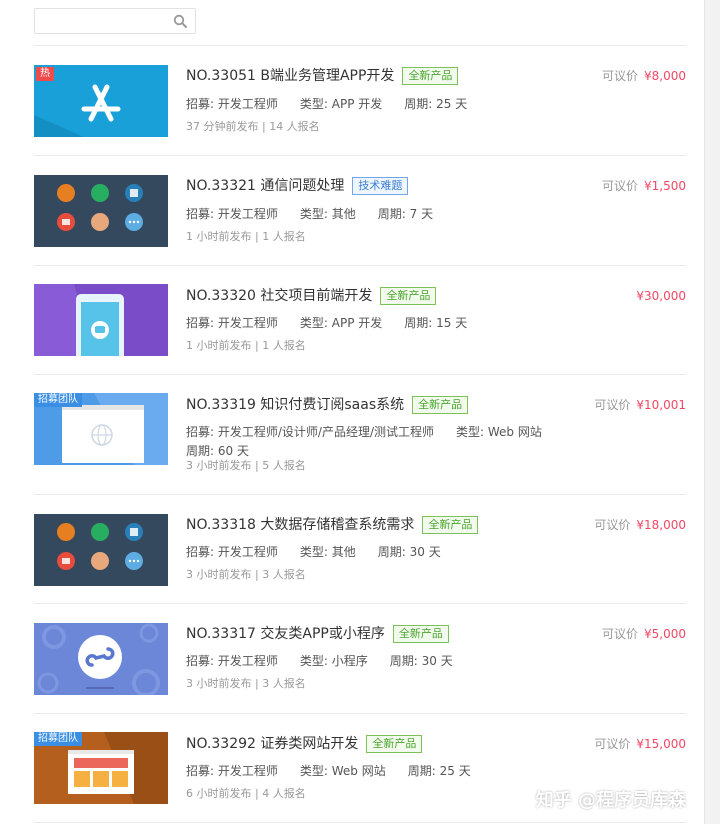 Image resolution: width=720 pixels, height=824 pixels. Describe the element at coordinates (246, 465) in the screenshot. I see `publish-time: 3 小时前发布 | 5 人报名` at that location.